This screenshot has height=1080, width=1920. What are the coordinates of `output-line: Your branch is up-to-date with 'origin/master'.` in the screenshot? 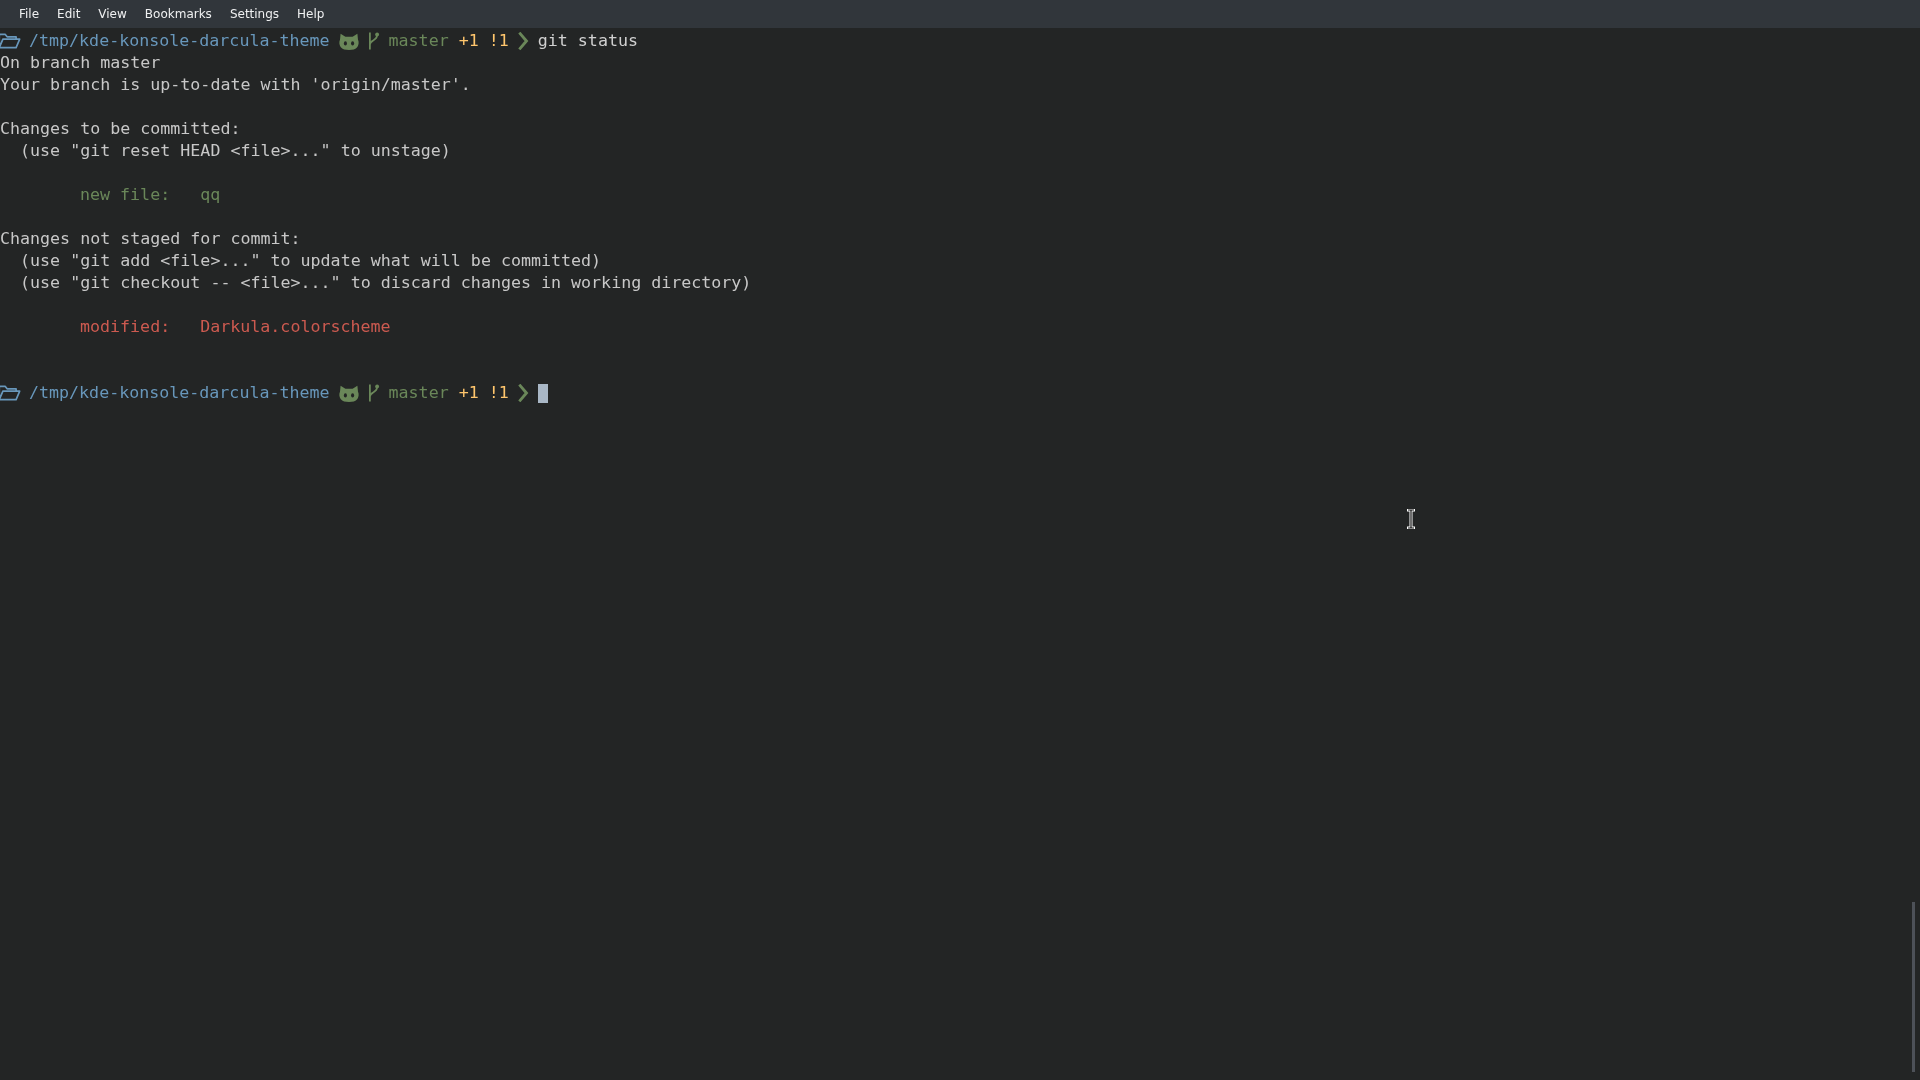 It's located at (235, 85).